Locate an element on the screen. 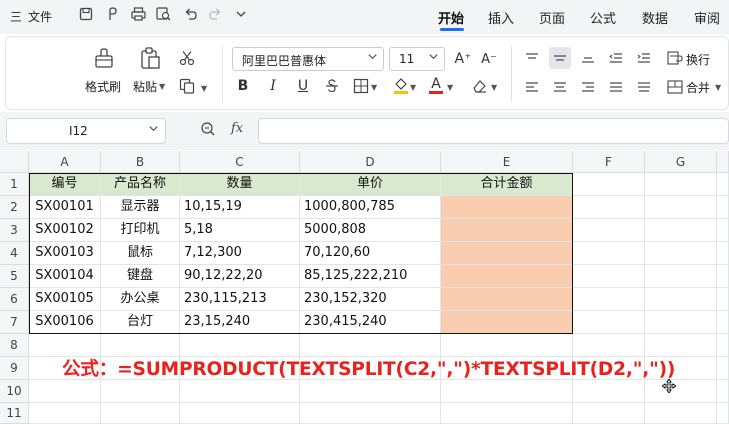  table-cell: 显示器 is located at coordinates (140, 207).